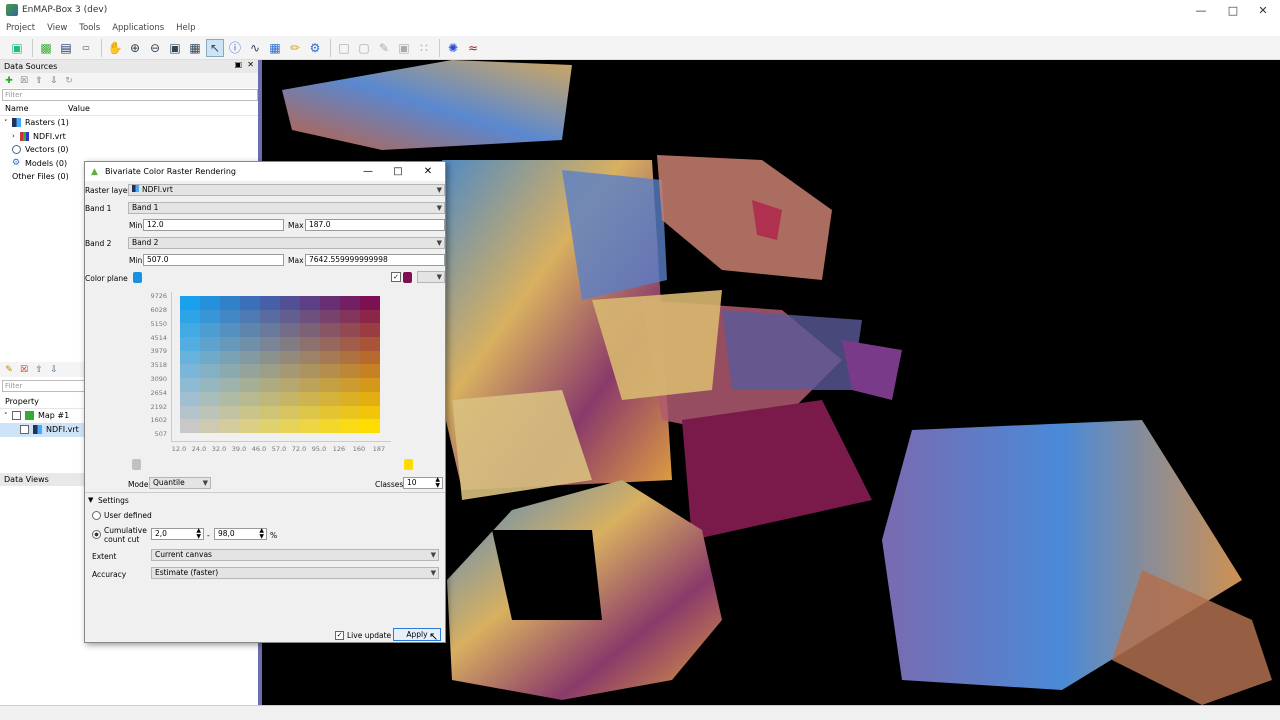  Describe the element at coordinates (286, 208) in the screenshot. I see `band1-combo: Band 1 ▼` at that location.